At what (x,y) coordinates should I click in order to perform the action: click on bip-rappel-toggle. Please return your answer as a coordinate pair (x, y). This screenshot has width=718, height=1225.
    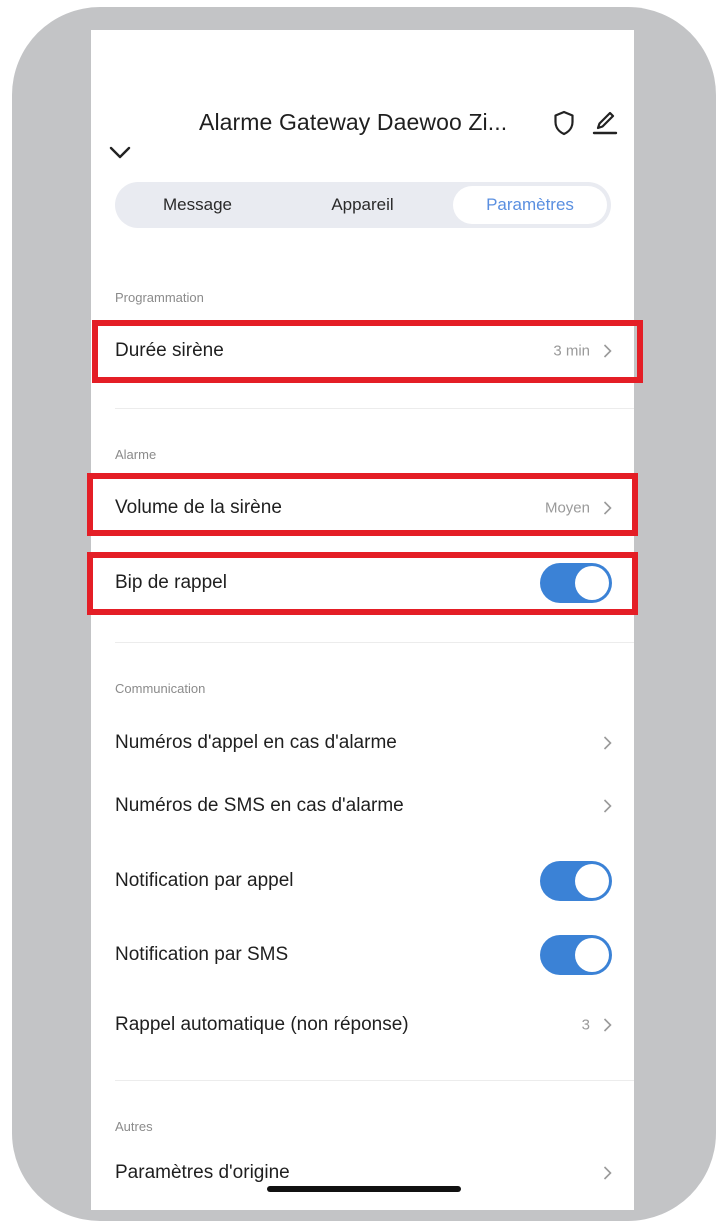
    Looking at the image, I should click on (576, 583).